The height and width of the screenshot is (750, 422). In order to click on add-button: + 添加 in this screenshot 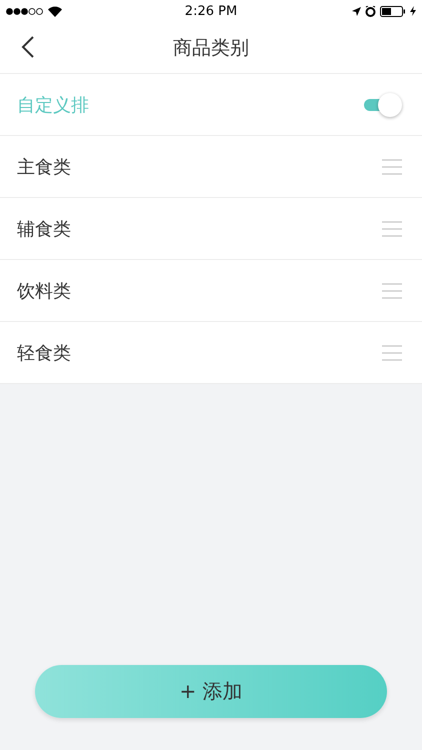, I will do `click(211, 691)`.